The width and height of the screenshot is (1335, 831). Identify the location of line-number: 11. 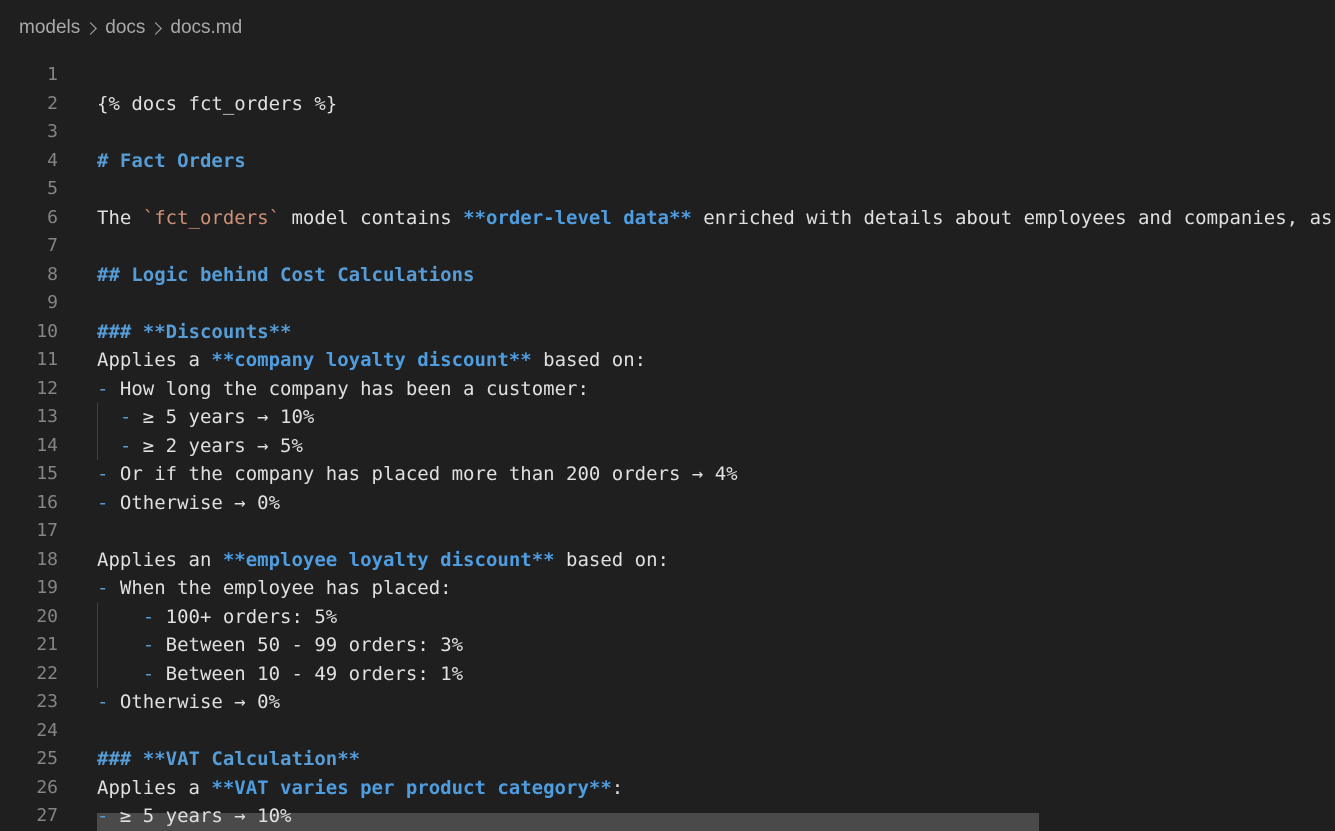
(47, 359).